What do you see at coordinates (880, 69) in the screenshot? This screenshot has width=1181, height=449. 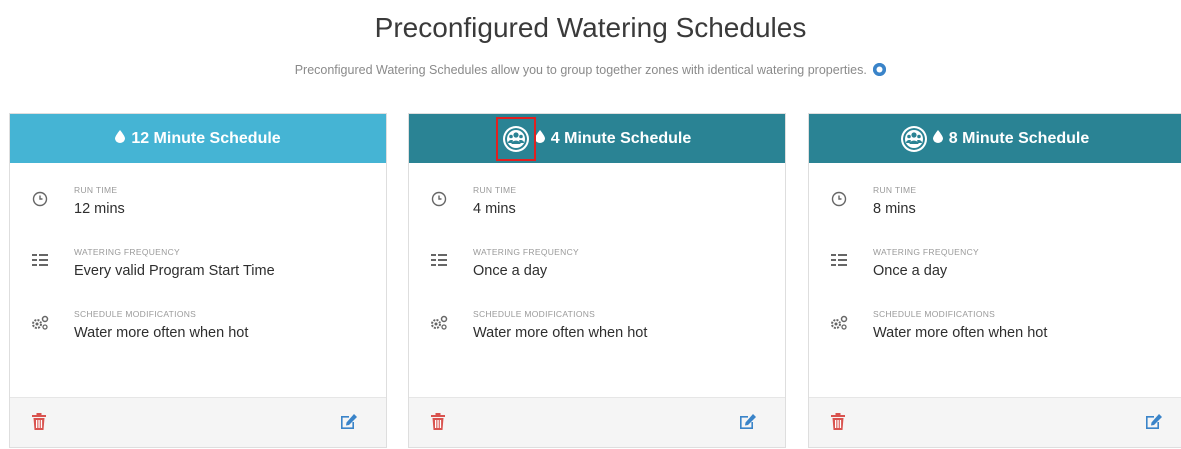 I see `help-circle-icon` at bounding box center [880, 69].